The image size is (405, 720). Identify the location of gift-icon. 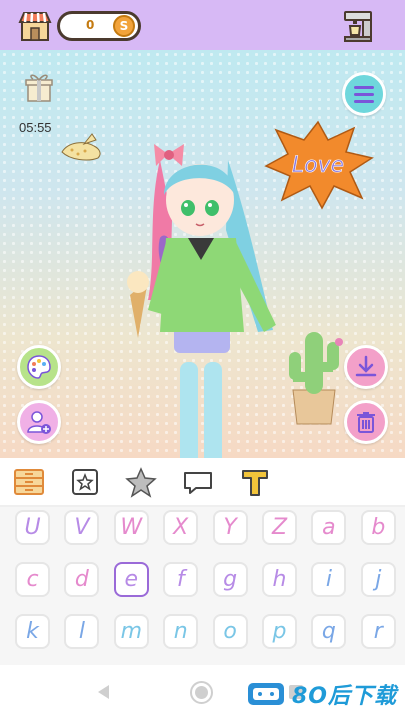
(39, 87).